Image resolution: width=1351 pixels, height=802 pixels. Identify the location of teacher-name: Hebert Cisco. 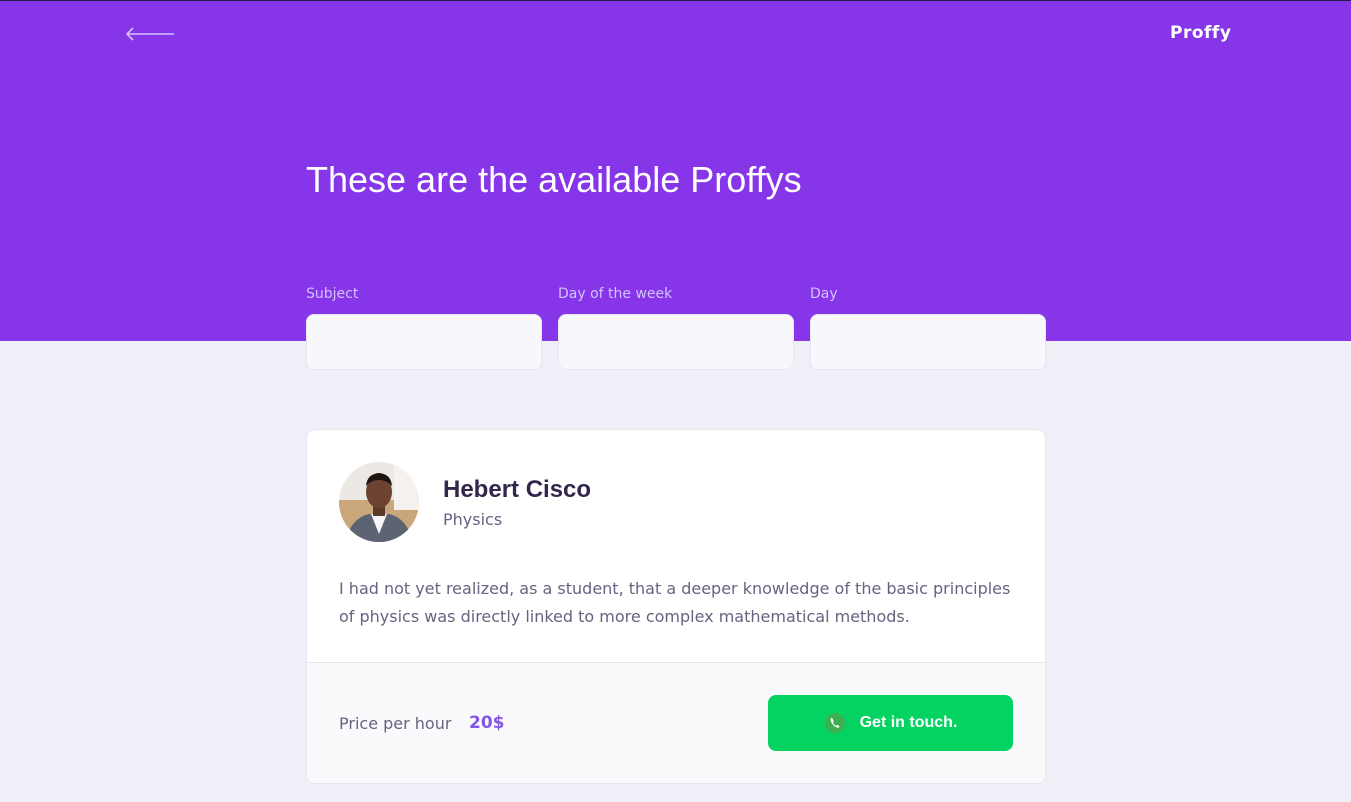
(517, 489).